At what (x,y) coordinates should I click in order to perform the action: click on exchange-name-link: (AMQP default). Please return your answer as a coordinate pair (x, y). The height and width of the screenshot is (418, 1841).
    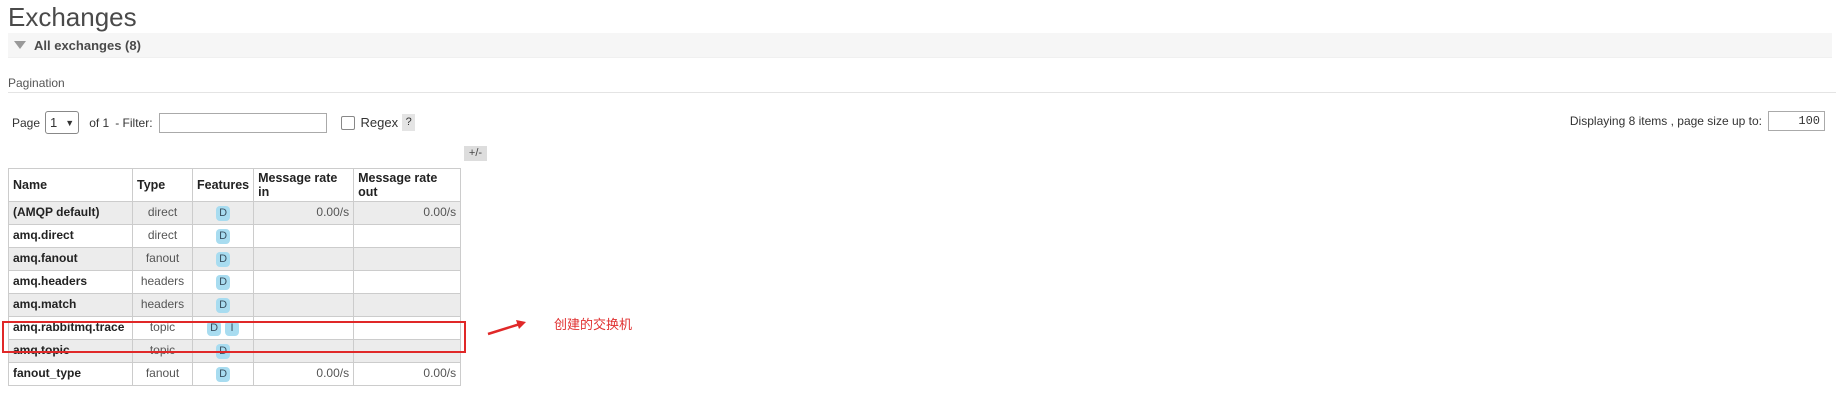
    Looking at the image, I should click on (70, 213).